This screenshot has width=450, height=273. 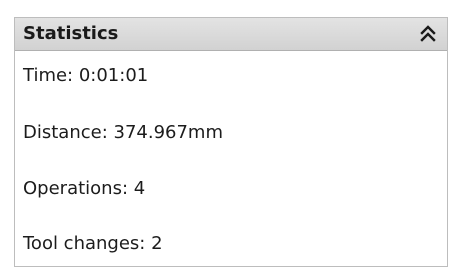 What do you see at coordinates (231, 34) in the screenshot?
I see `panel-header: Statistics` at bounding box center [231, 34].